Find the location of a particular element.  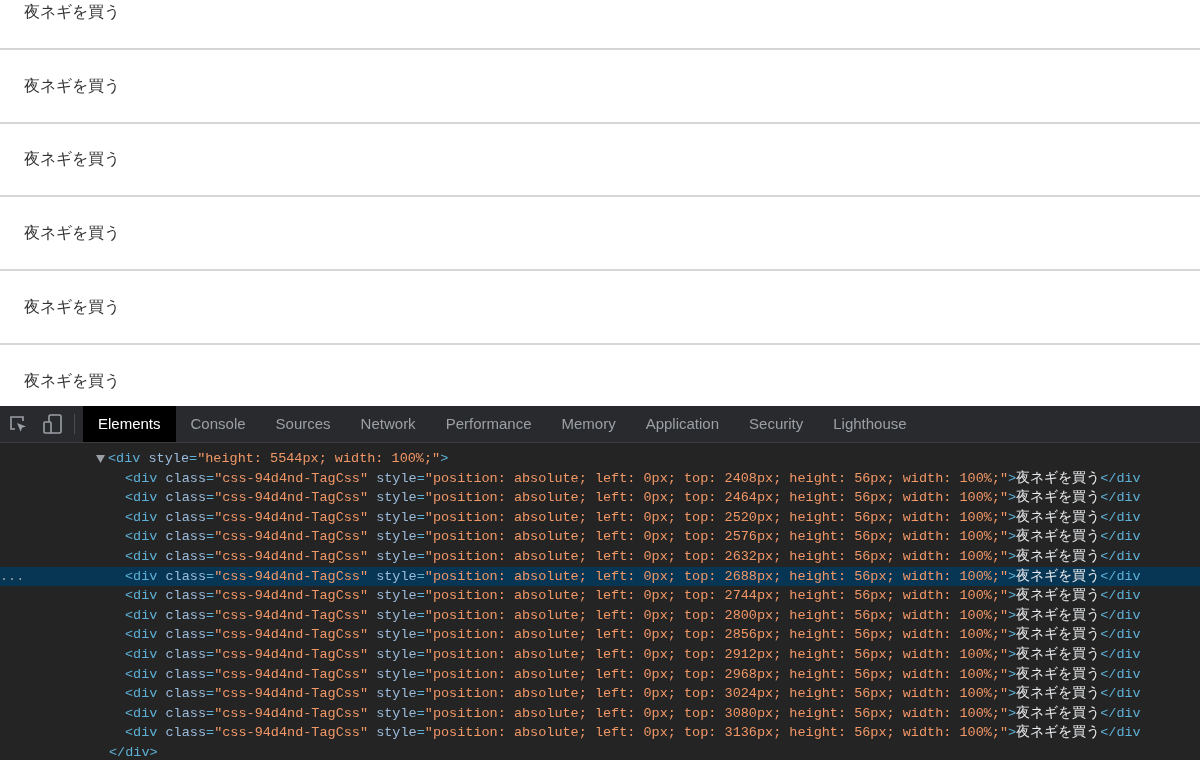

devtools-tab: Application is located at coordinates (682, 424).